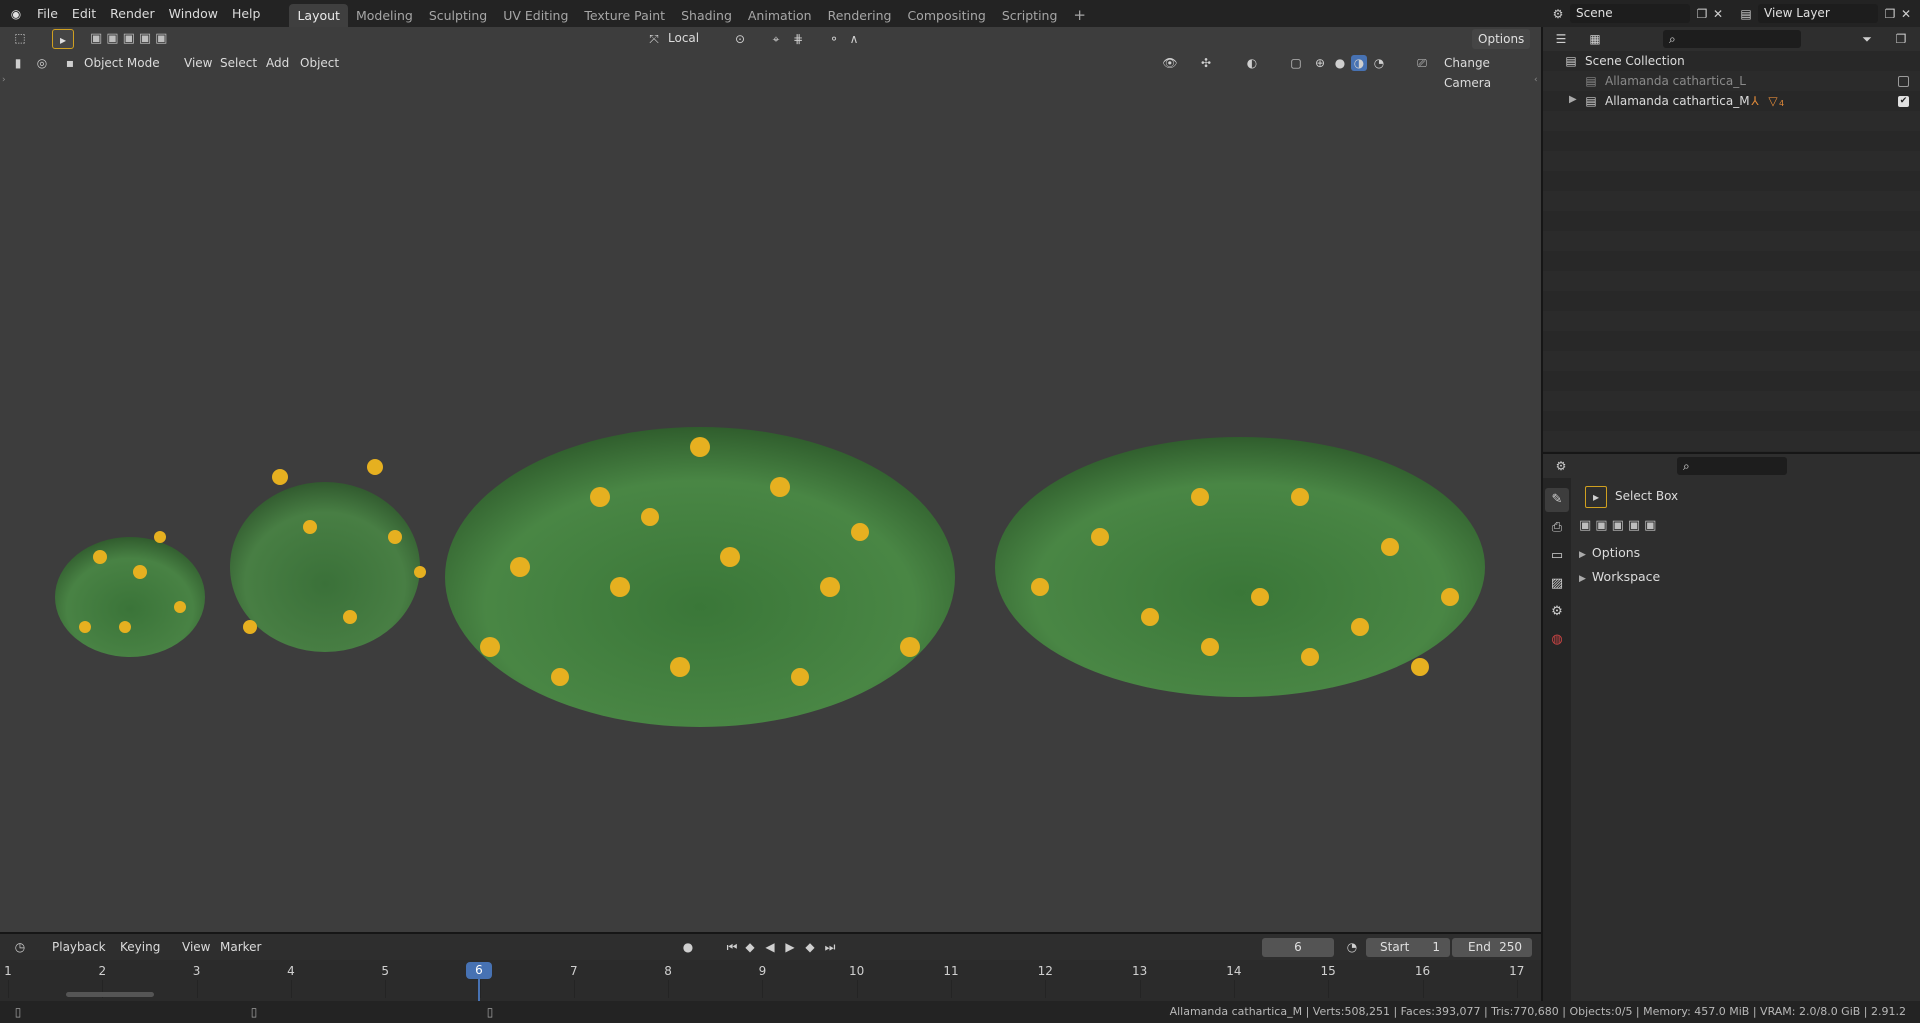 The image size is (1920, 1023). What do you see at coordinates (140, 947) in the screenshot?
I see `menu-keying: Keying` at bounding box center [140, 947].